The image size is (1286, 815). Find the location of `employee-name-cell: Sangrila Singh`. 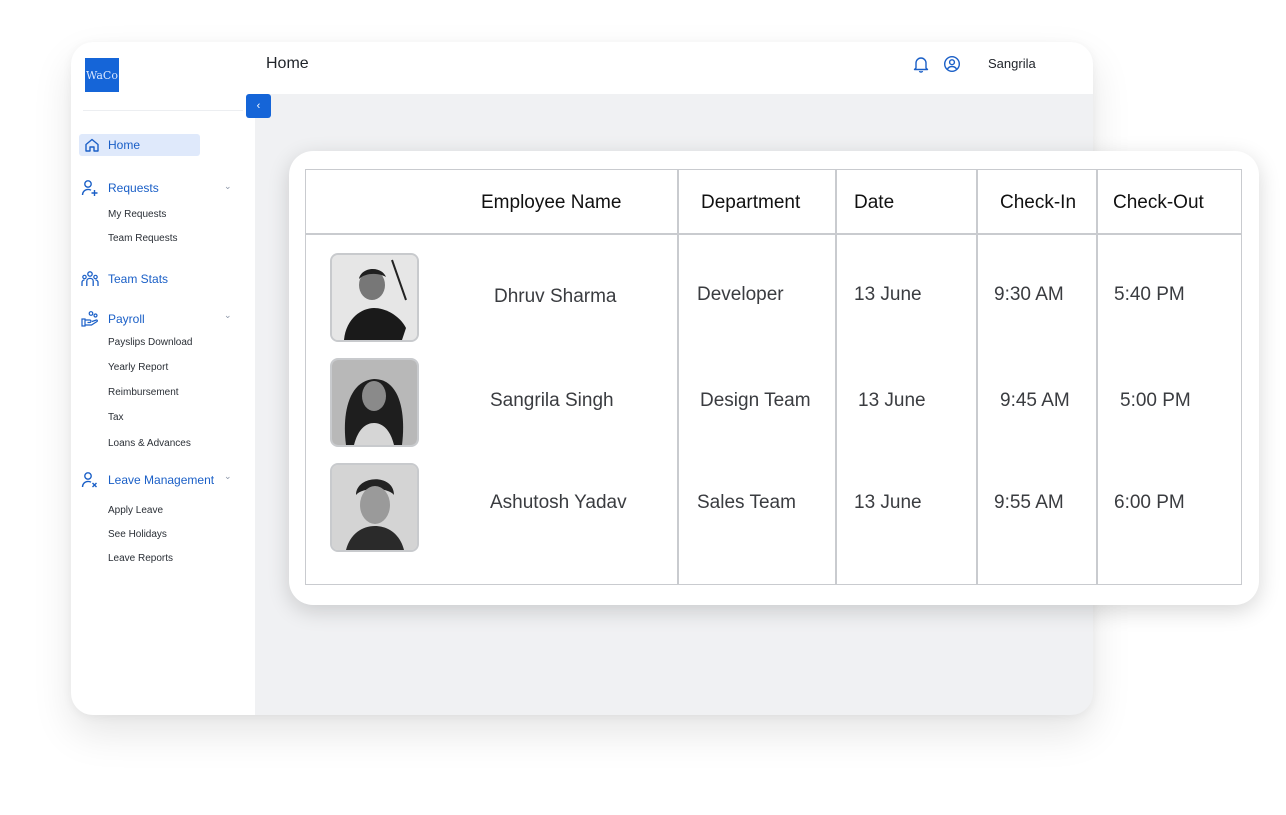

employee-name-cell: Sangrila Singh is located at coordinates (552, 400).